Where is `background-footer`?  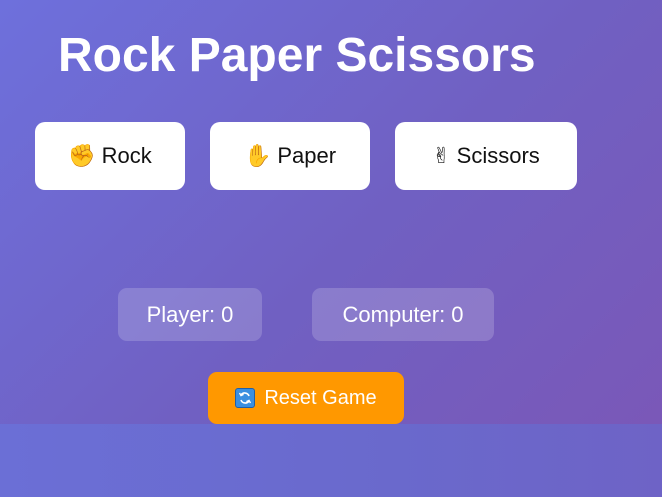 background-footer is located at coordinates (331, 460).